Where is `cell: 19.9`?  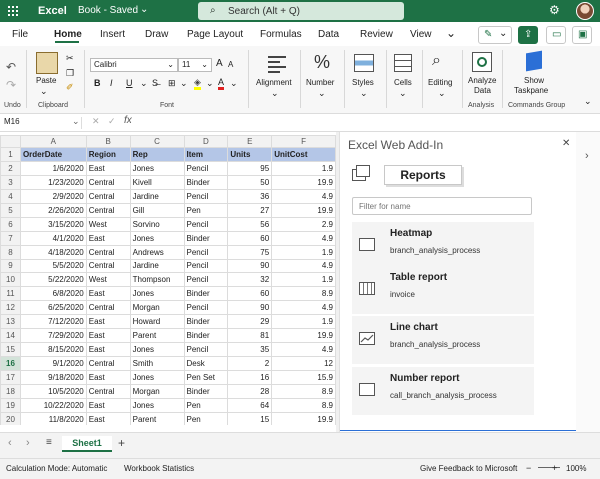 cell: 19.9 is located at coordinates (303, 182).